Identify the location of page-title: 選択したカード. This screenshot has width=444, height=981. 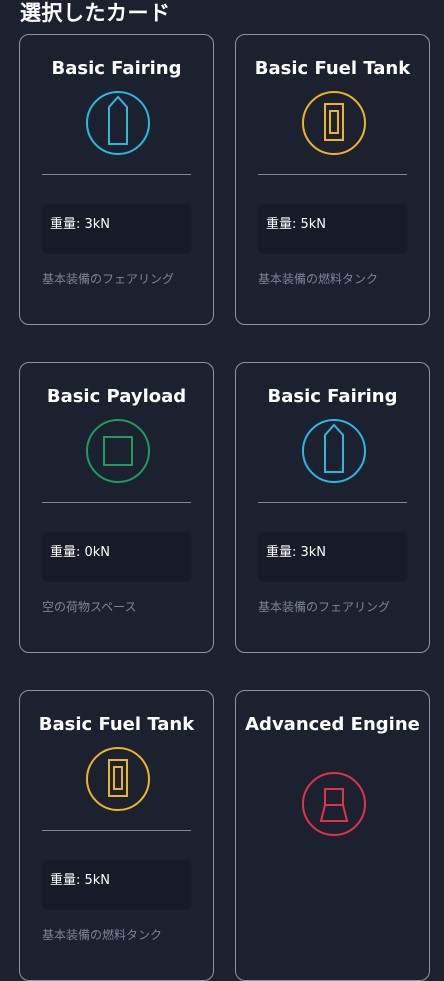
(95, 13).